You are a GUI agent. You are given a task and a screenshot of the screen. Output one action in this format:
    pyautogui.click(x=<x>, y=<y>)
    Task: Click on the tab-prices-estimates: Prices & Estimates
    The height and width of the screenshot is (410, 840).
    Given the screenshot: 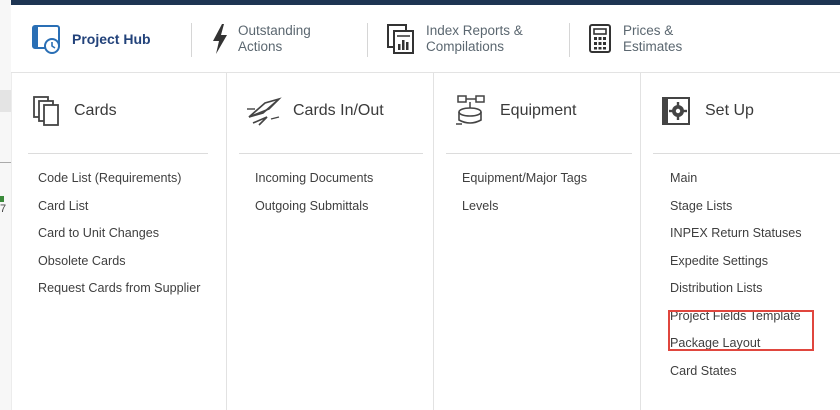 What is the action you would take?
    pyautogui.click(x=634, y=39)
    